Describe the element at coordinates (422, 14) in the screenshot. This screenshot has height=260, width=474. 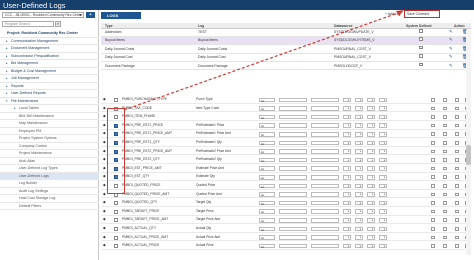
I see `save-columns-button: Save Columns` at that location.